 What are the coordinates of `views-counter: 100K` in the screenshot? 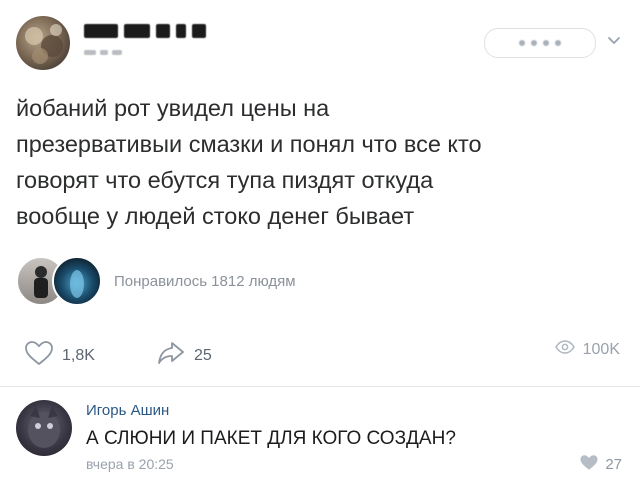 It's located at (587, 349).